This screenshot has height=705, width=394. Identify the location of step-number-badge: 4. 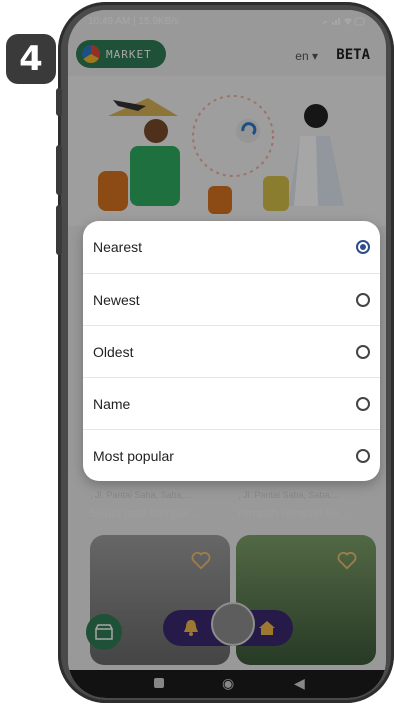
(31, 59).